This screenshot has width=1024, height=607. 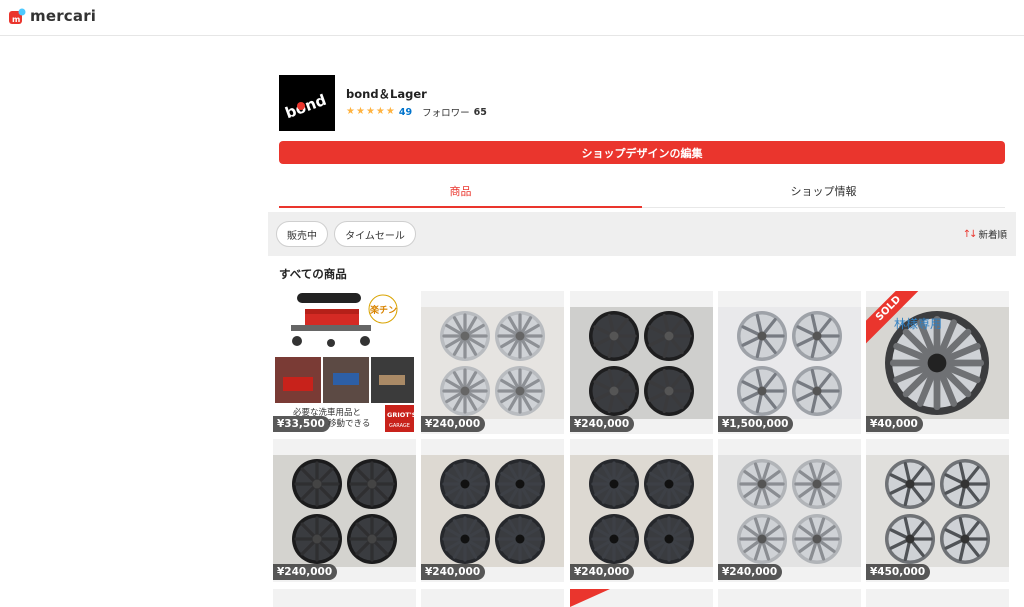 I want to click on edit-shop-design-button: ショップデザインの編集, so click(x=642, y=152).